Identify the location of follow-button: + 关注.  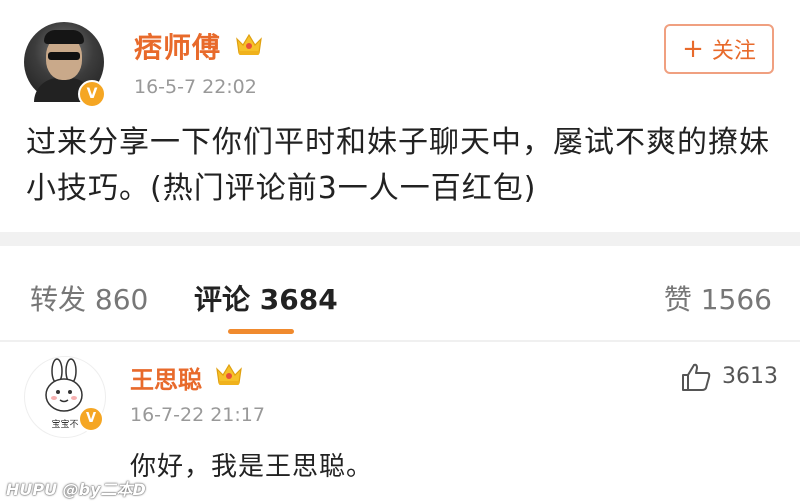
(719, 49).